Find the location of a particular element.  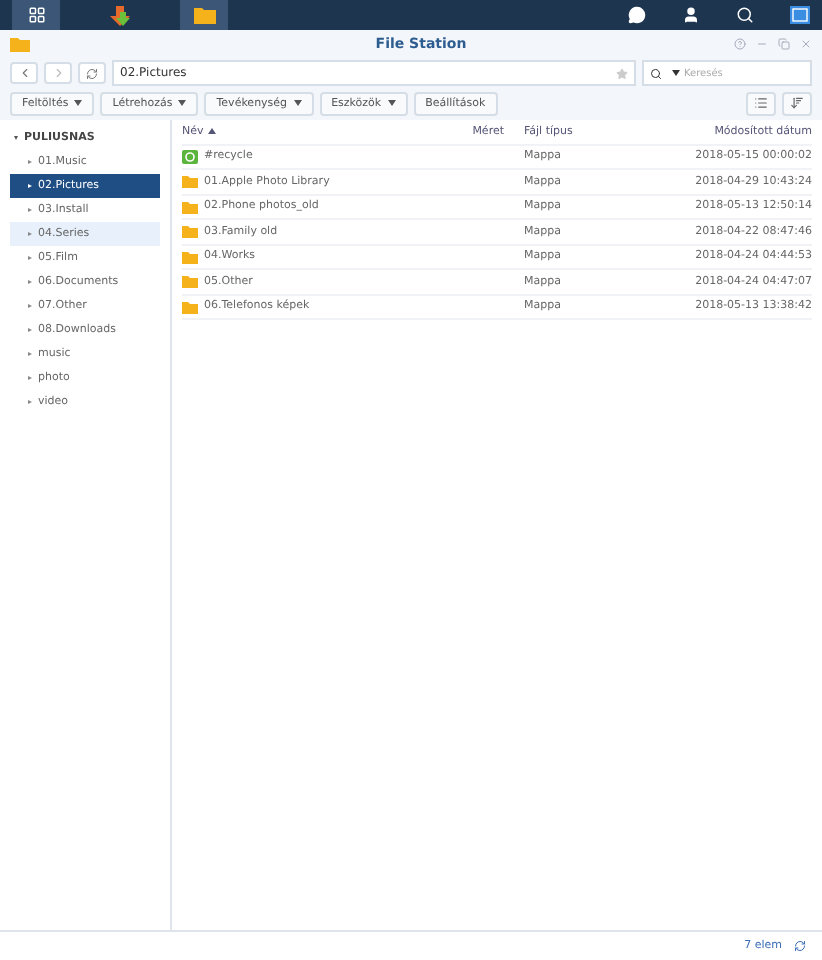

list-view-button is located at coordinates (761, 104).